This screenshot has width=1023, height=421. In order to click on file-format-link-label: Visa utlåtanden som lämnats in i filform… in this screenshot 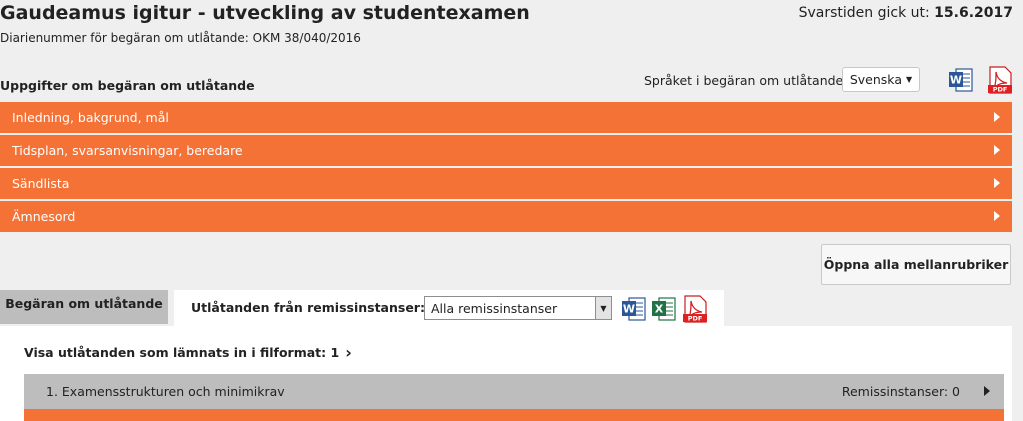, I will do `click(182, 352)`.